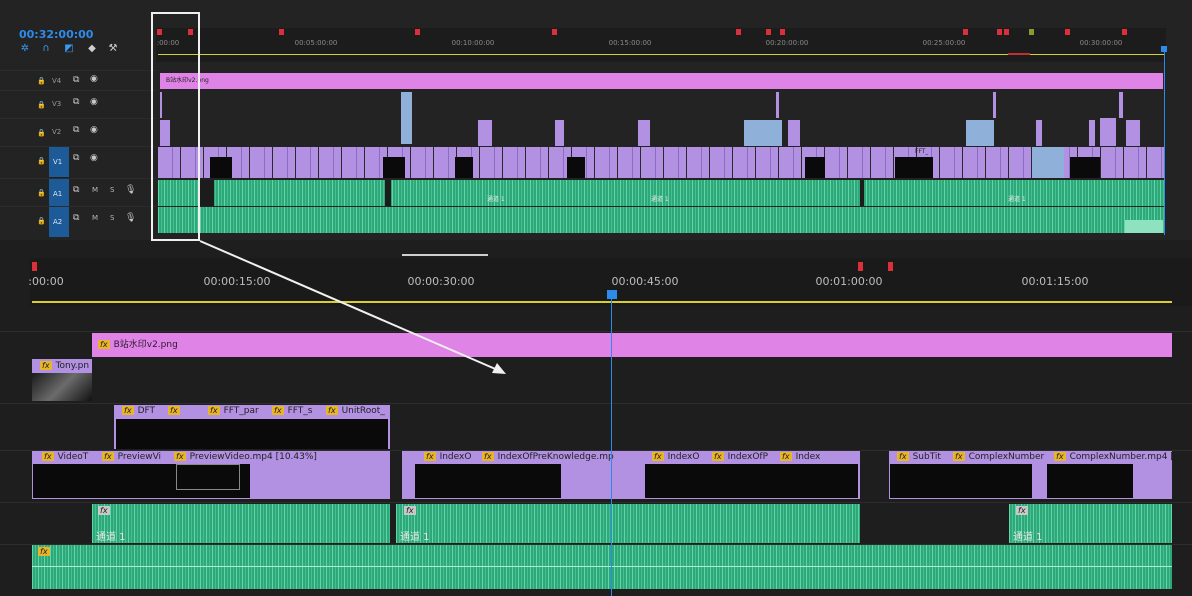 The width and height of the screenshot is (1192, 596). I want to click on zoom-arrow-annotation, so click(352, 307).